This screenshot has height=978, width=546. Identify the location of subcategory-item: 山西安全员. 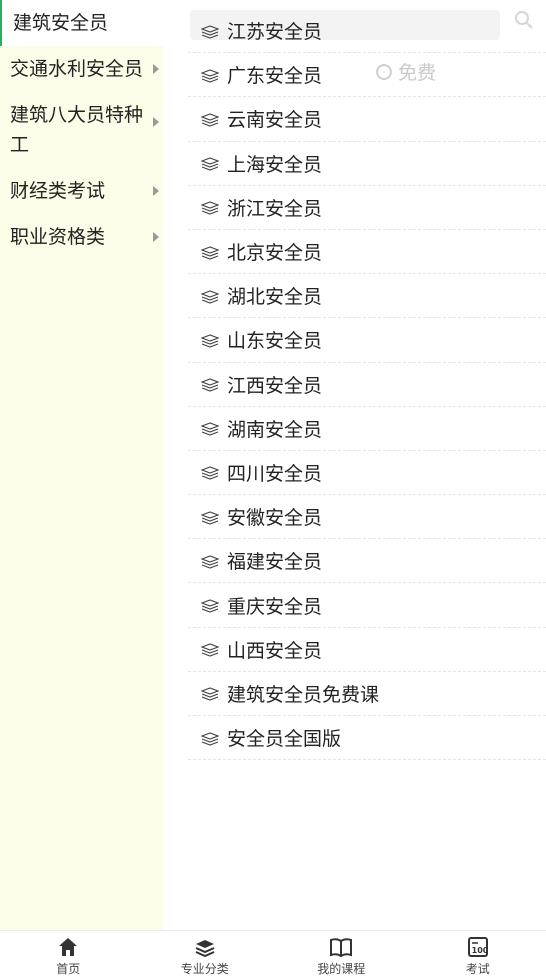
(367, 650).